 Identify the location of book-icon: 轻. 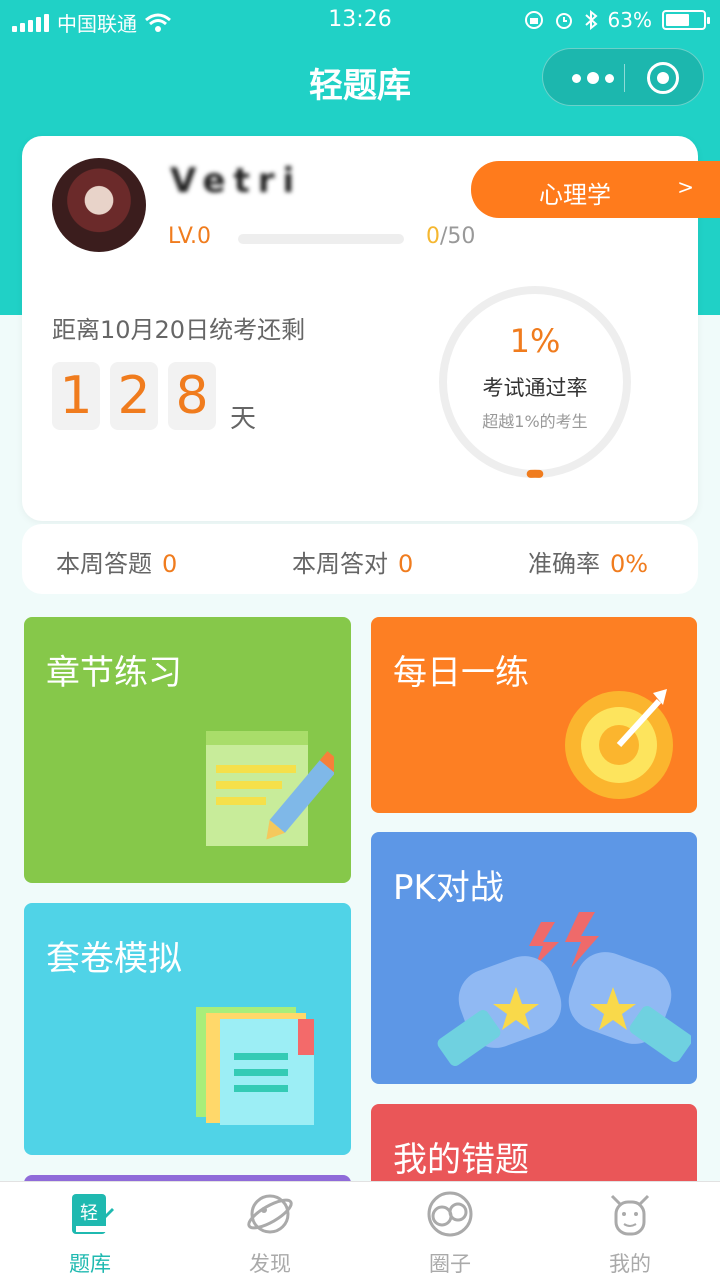
(93, 1214).